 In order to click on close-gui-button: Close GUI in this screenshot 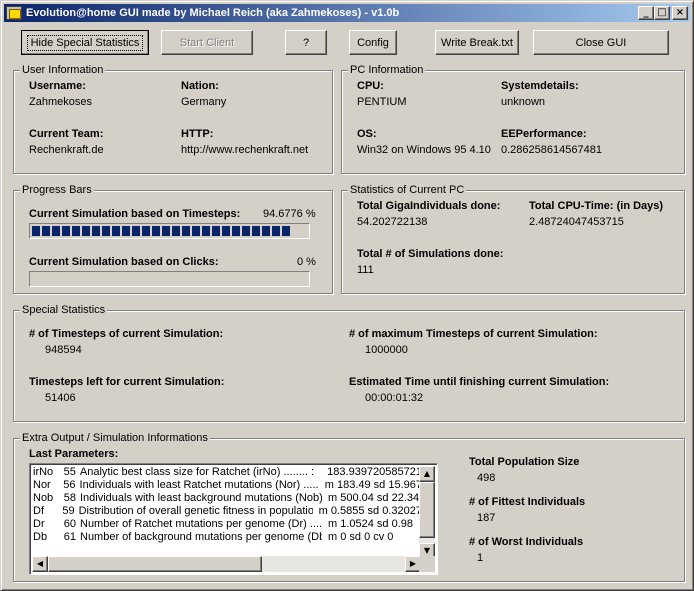, I will do `click(601, 42)`.